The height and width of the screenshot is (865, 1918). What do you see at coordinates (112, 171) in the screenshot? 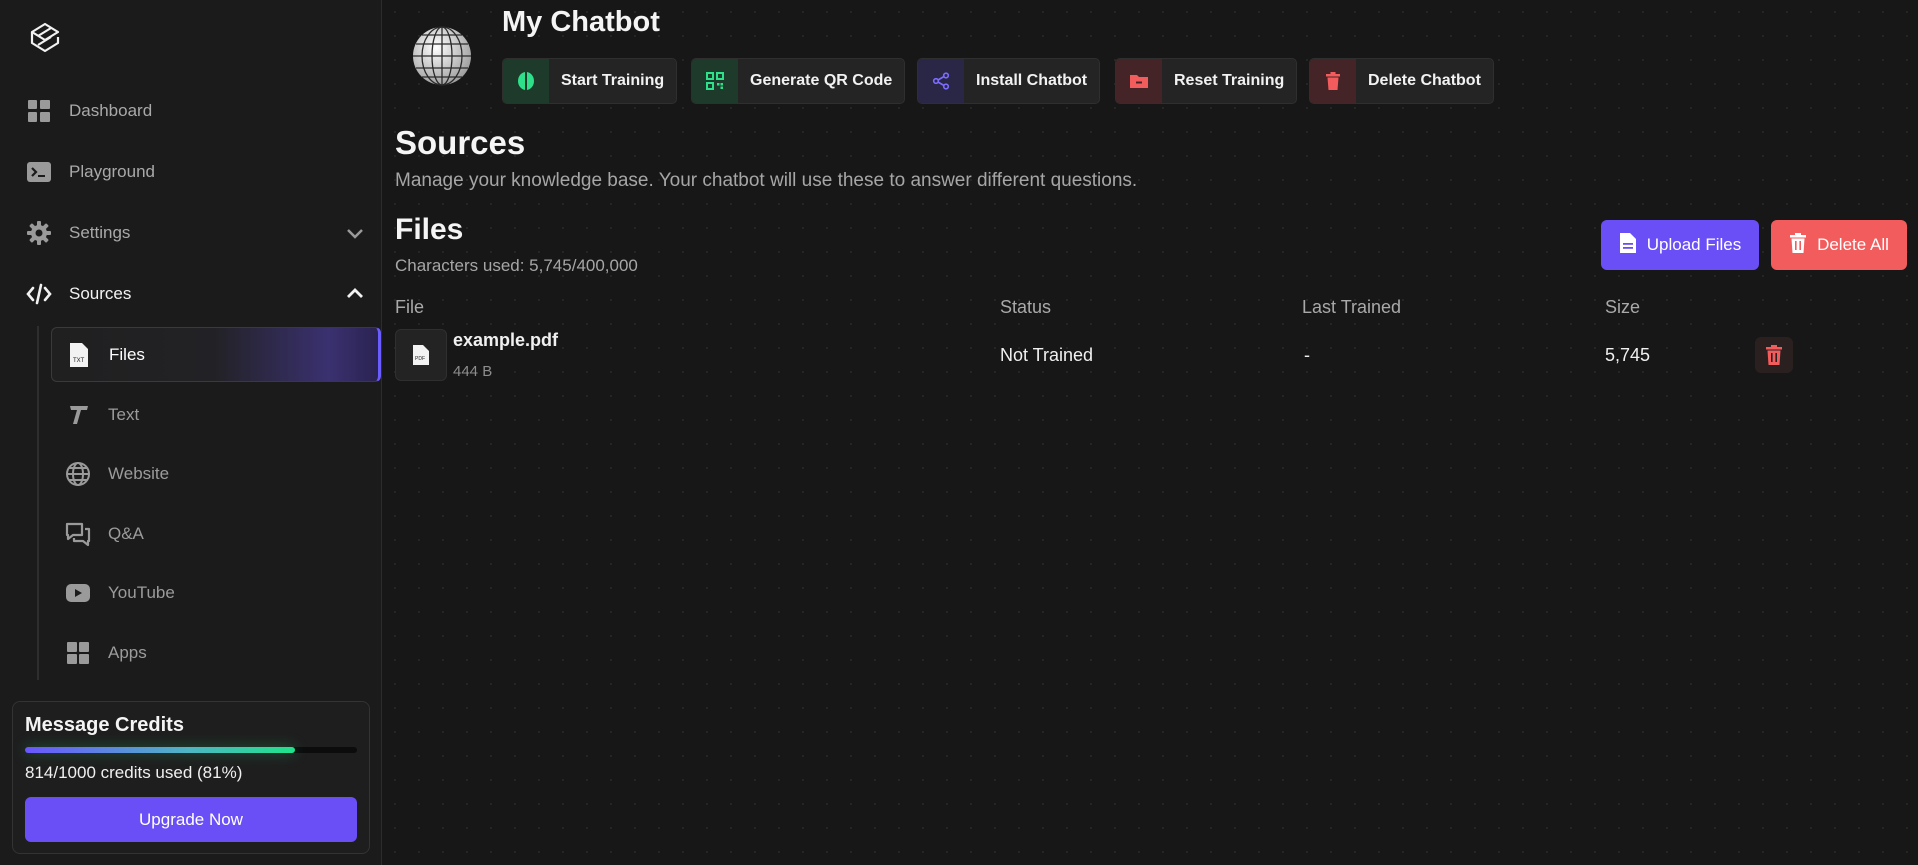
I see `nav-playground-label: Playground` at bounding box center [112, 171].